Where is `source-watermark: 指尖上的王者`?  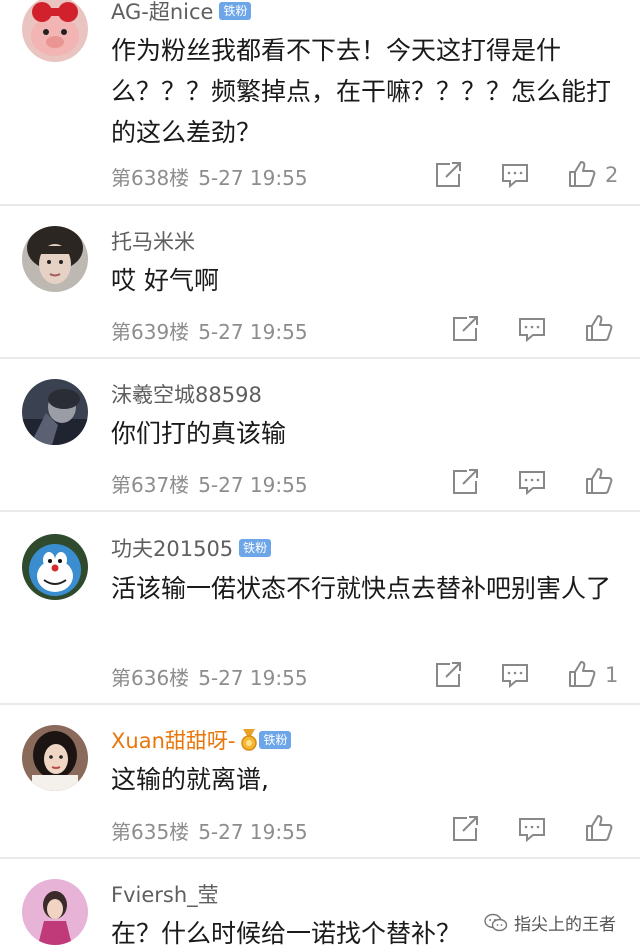
source-watermark: 指尖上的王者 is located at coordinates (550, 922).